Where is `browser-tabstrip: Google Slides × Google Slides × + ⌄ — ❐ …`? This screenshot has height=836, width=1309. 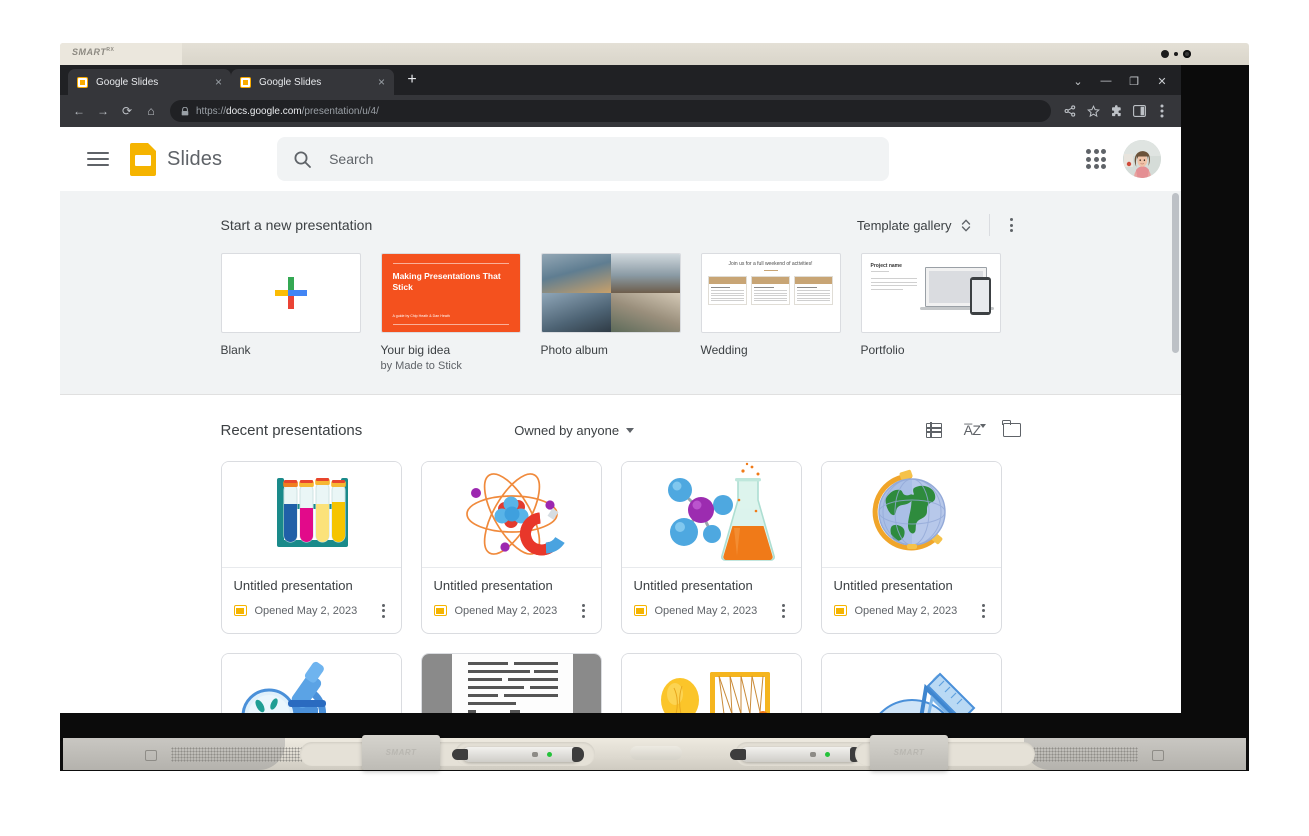
browser-tabstrip: Google Slides × Google Slides × + ⌄ — ❐ … is located at coordinates (620, 80).